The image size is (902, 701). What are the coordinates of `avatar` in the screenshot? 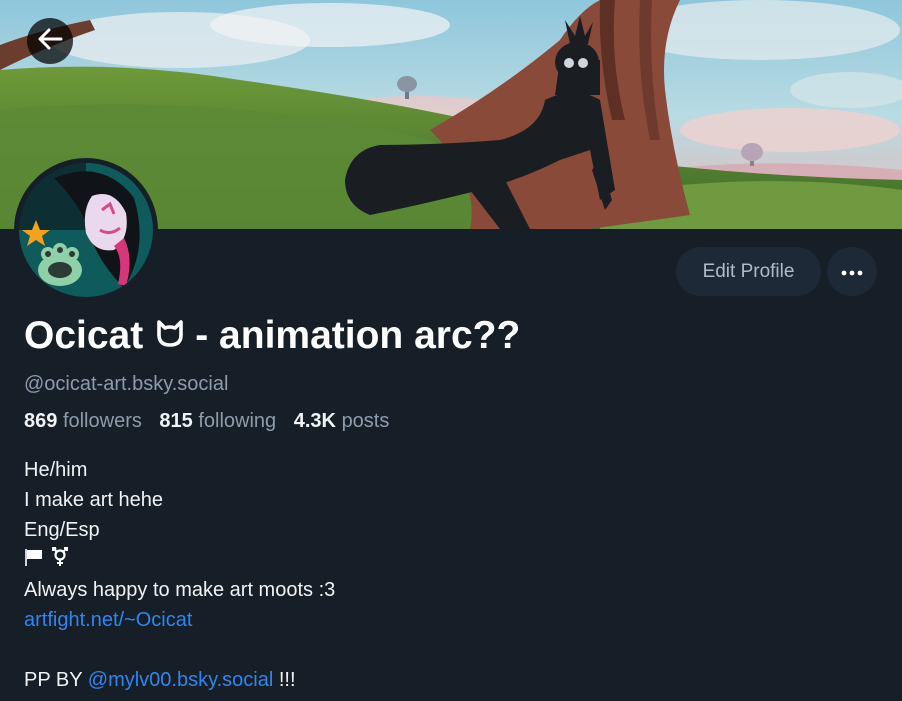 It's located at (86, 230).